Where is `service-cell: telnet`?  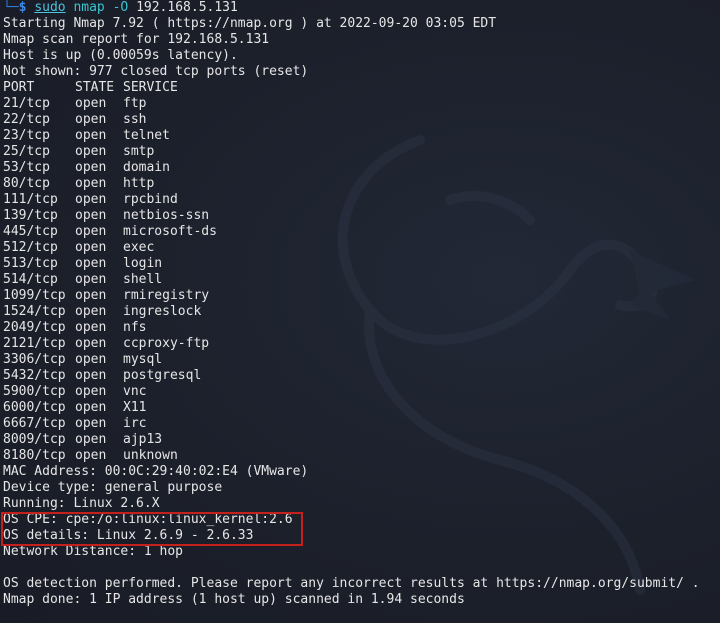
service-cell: telnet is located at coordinates (146, 135).